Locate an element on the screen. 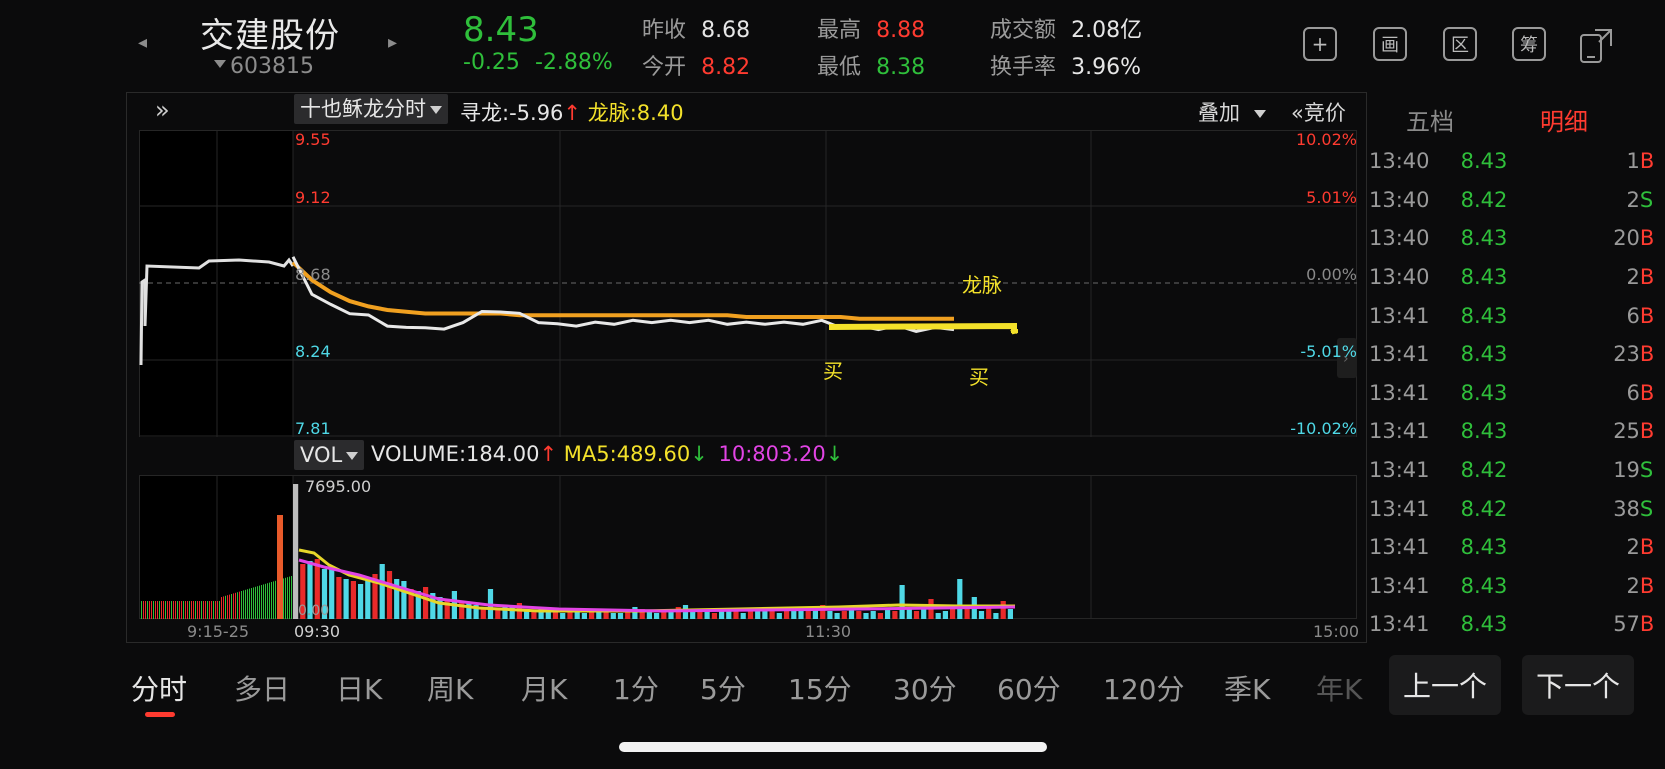  indicator-dropdown: 十也稣龙分时 is located at coordinates (371, 109).